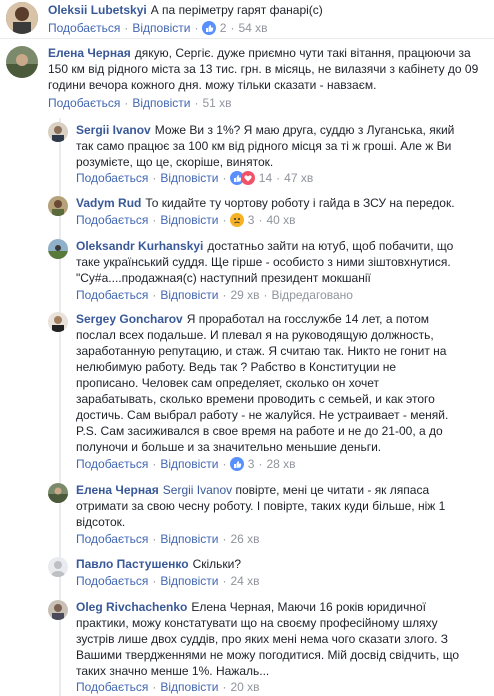 The height and width of the screenshot is (696, 494). What do you see at coordinates (252, 28) in the screenshot?
I see `comment-time: 54 хв` at bounding box center [252, 28].